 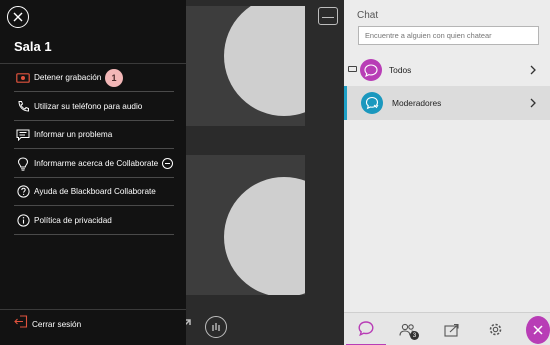 What do you see at coordinates (447, 70) in the screenshot?
I see `chat-channel-todos: Todos` at bounding box center [447, 70].